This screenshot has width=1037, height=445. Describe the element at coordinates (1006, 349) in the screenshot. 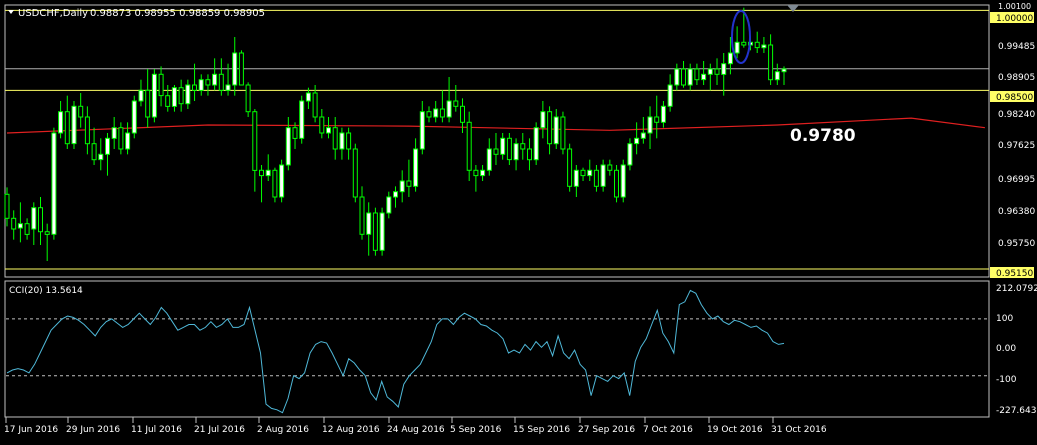

I see `cci-label-0: 0.00` at that location.